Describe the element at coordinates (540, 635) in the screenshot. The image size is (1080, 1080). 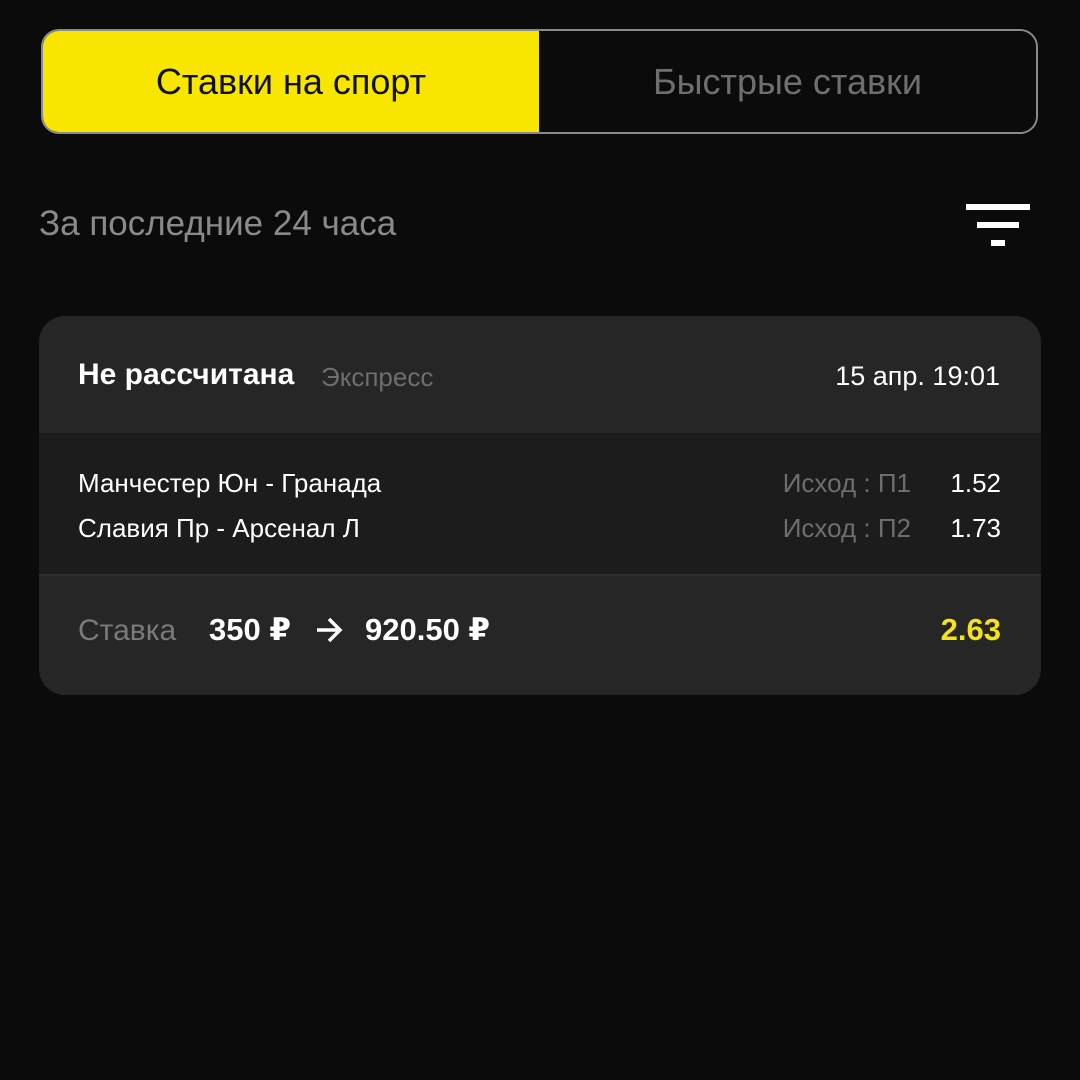
I see `bet-card-footer: Ставка 350 ₽ 920.50 ₽ 2.63` at that location.